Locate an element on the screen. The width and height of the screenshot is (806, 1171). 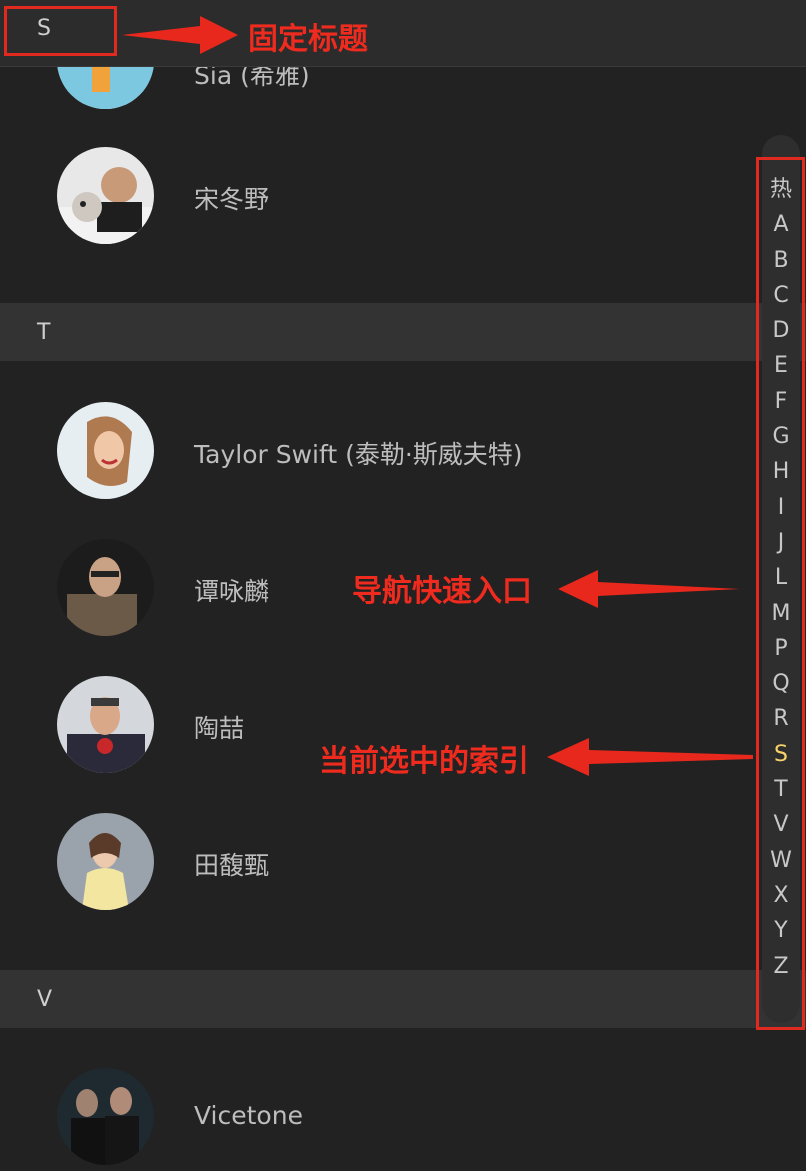
artist-row-tian-fuzhen: 田馥甄 is located at coordinates (370, 861).